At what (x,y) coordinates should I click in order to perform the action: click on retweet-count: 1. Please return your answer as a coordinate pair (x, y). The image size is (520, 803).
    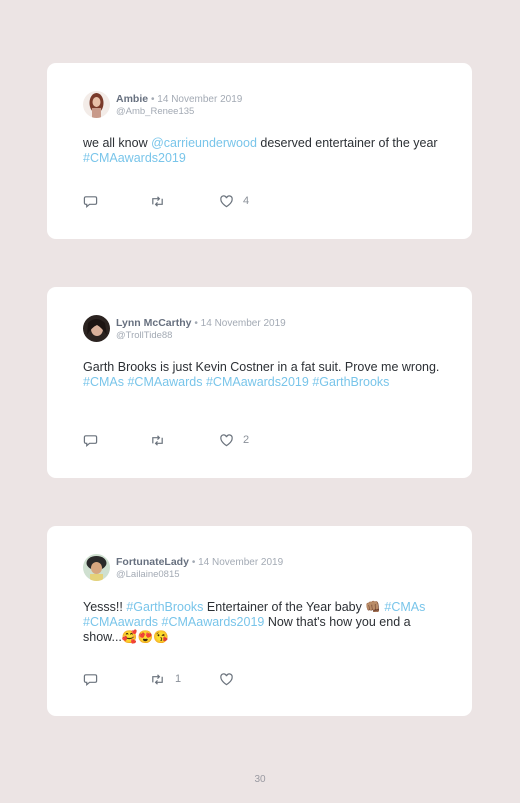
    Looking at the image, I should click on (178, 679).